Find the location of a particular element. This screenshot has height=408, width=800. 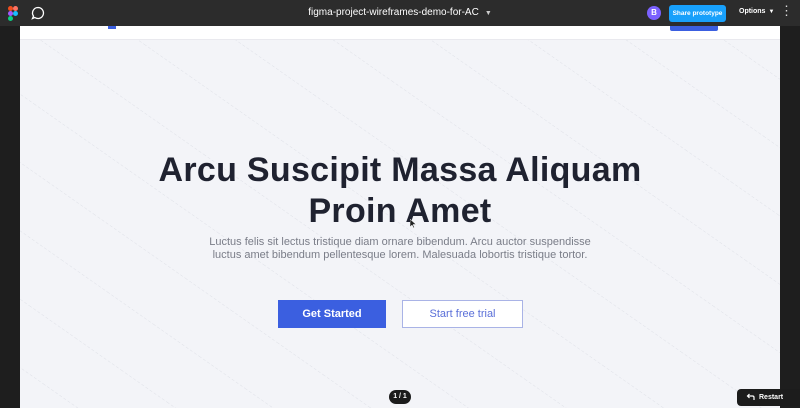

site-header is located at coordinates (400, 33).